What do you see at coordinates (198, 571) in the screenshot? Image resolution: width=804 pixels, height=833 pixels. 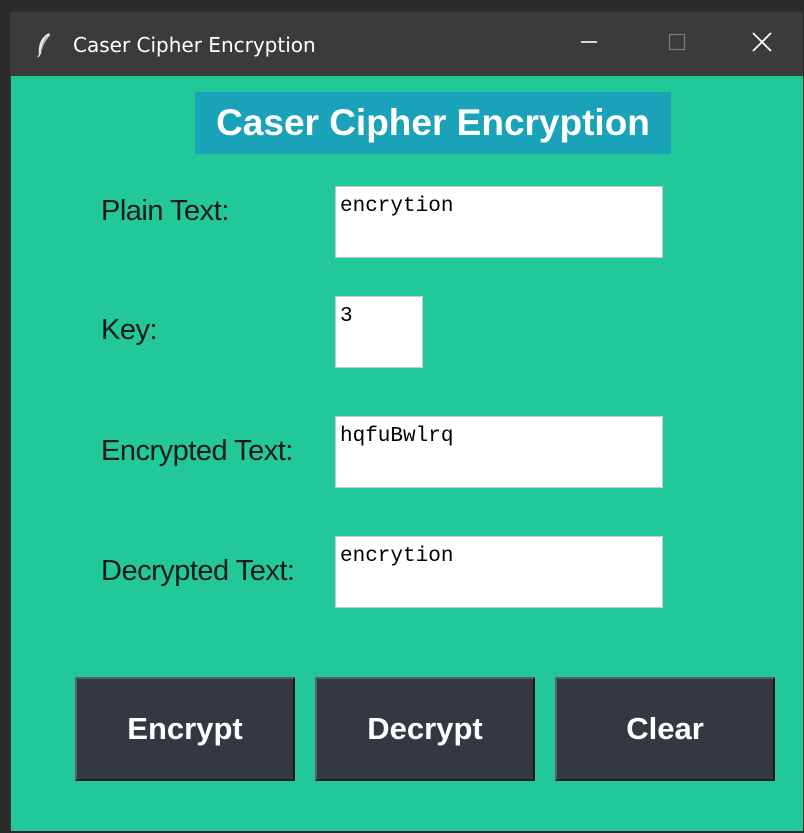 I see `decrypted-text-label: Decrypted Text:` at bounding box center [198, 571].